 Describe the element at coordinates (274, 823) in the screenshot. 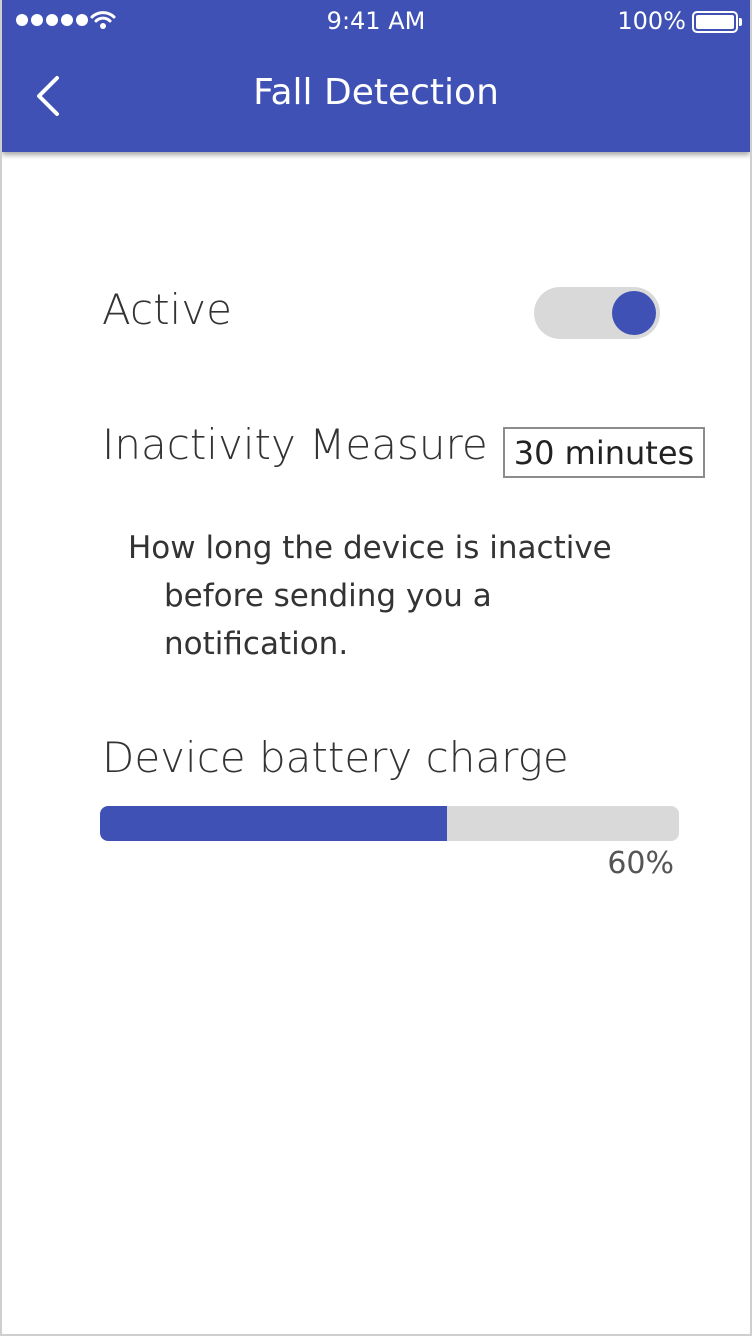

I see `battery-progress-fill` at that location.